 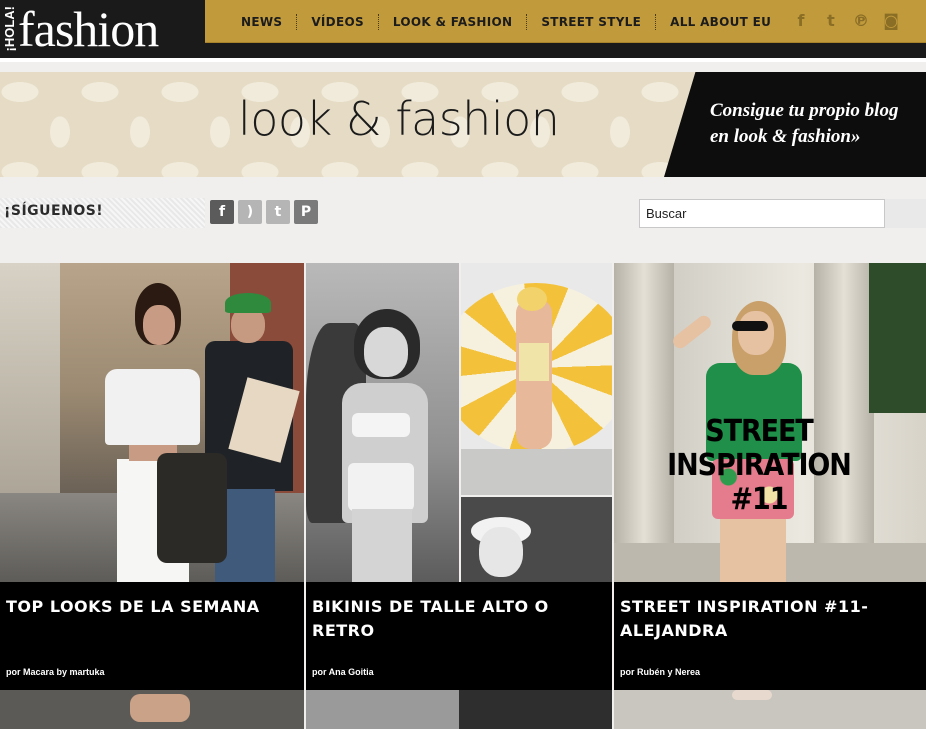 What do you see at coordinates (9, 29) in the screenshot?
I see `logo-hola-text: ¡HOLA!` at bounding box center [9, 29].